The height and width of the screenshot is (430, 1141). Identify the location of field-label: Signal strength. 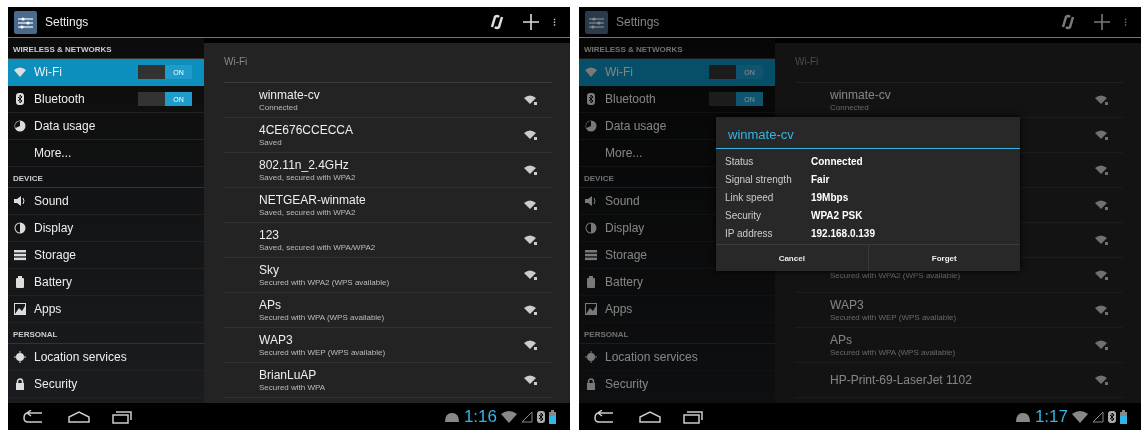
(759, 179).